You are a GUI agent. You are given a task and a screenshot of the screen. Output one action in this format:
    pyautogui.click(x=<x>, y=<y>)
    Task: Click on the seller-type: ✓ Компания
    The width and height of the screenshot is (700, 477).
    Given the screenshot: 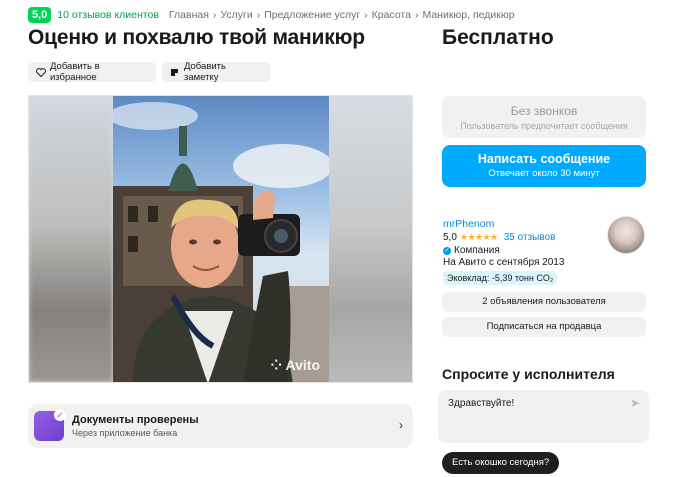 What is the action you would take?
    pyautogui.click(x=471, y=250)
    